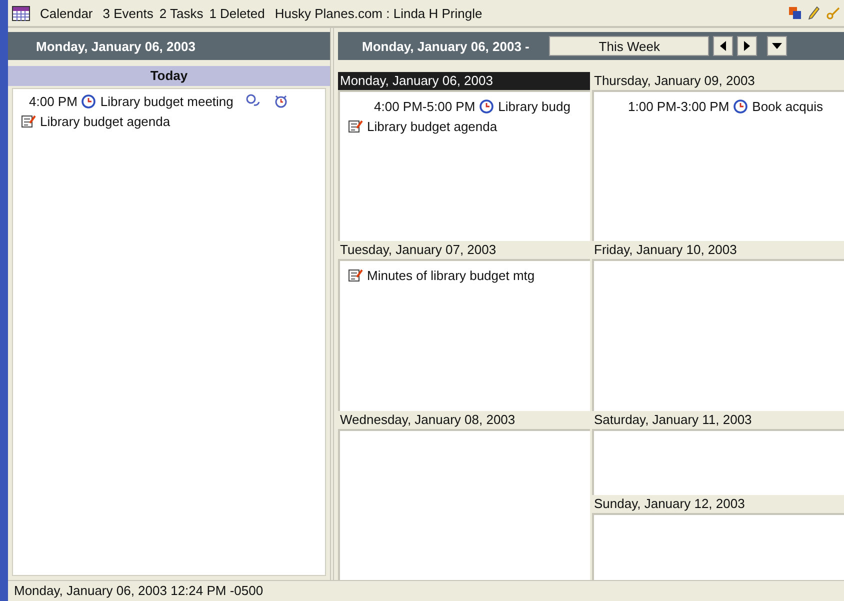  I want to click on event-title: Book acquis, so click(787, 106).